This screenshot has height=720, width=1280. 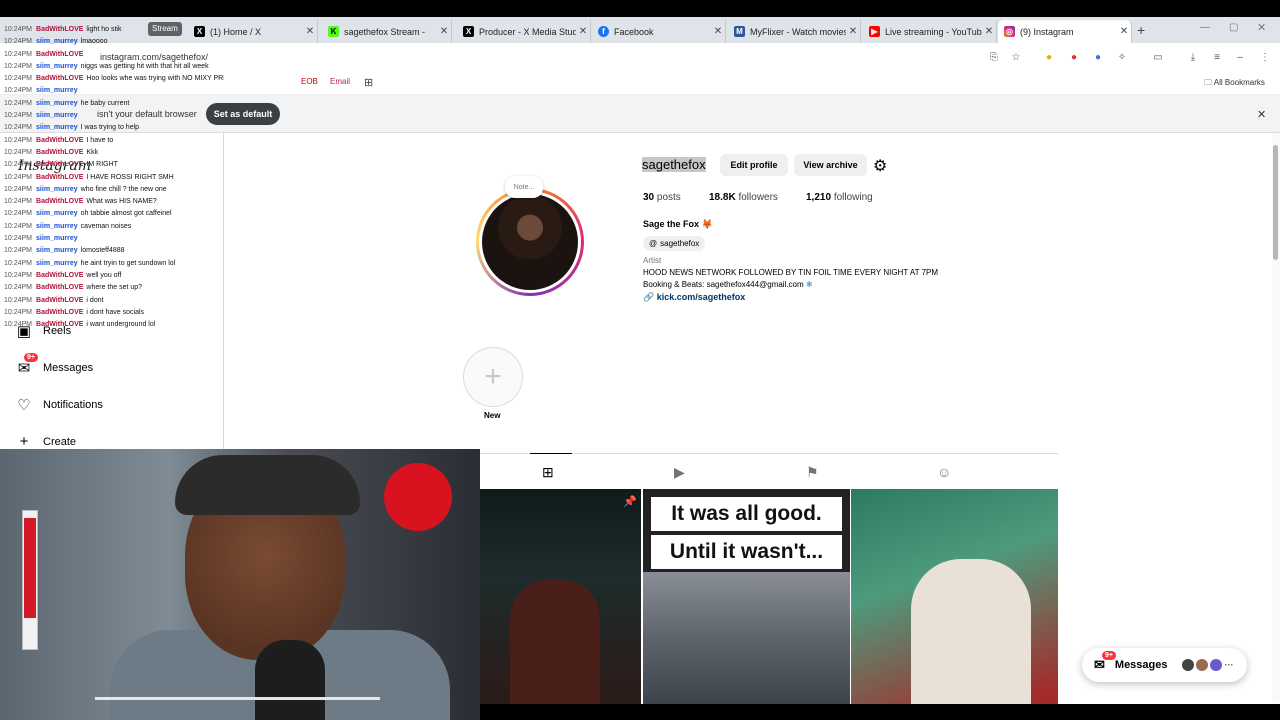 I want to click on puzzle-icon: ✧, so click(x=1122, y=58).